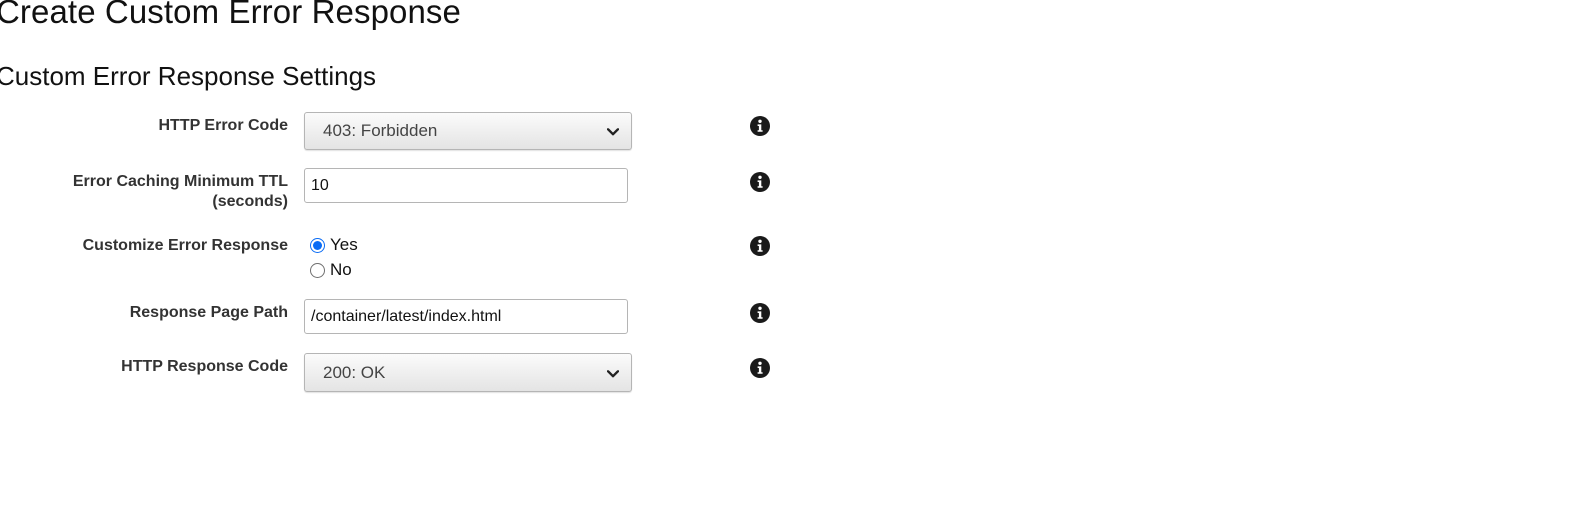 This screenshot has height=516, width=1586. Describe the element at coordinates (208, 312) in the screenshot. I see `response-page-path-label: Response Page Path` at that location.